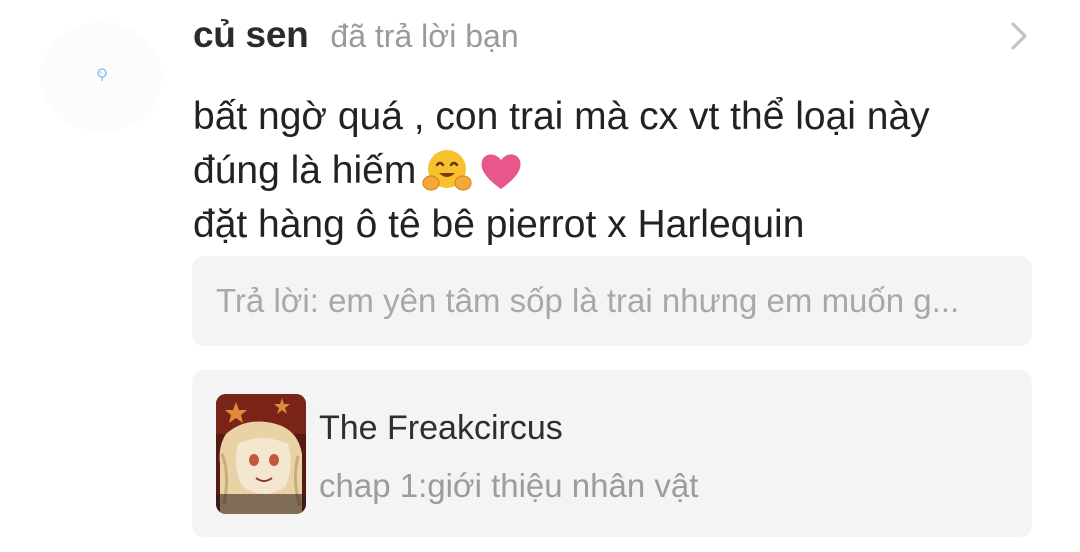  What do you see at coordinates (424, 36) in the screenshot?
I see `action-text: đã trả lời bạn` at bounding box center [424, 36].